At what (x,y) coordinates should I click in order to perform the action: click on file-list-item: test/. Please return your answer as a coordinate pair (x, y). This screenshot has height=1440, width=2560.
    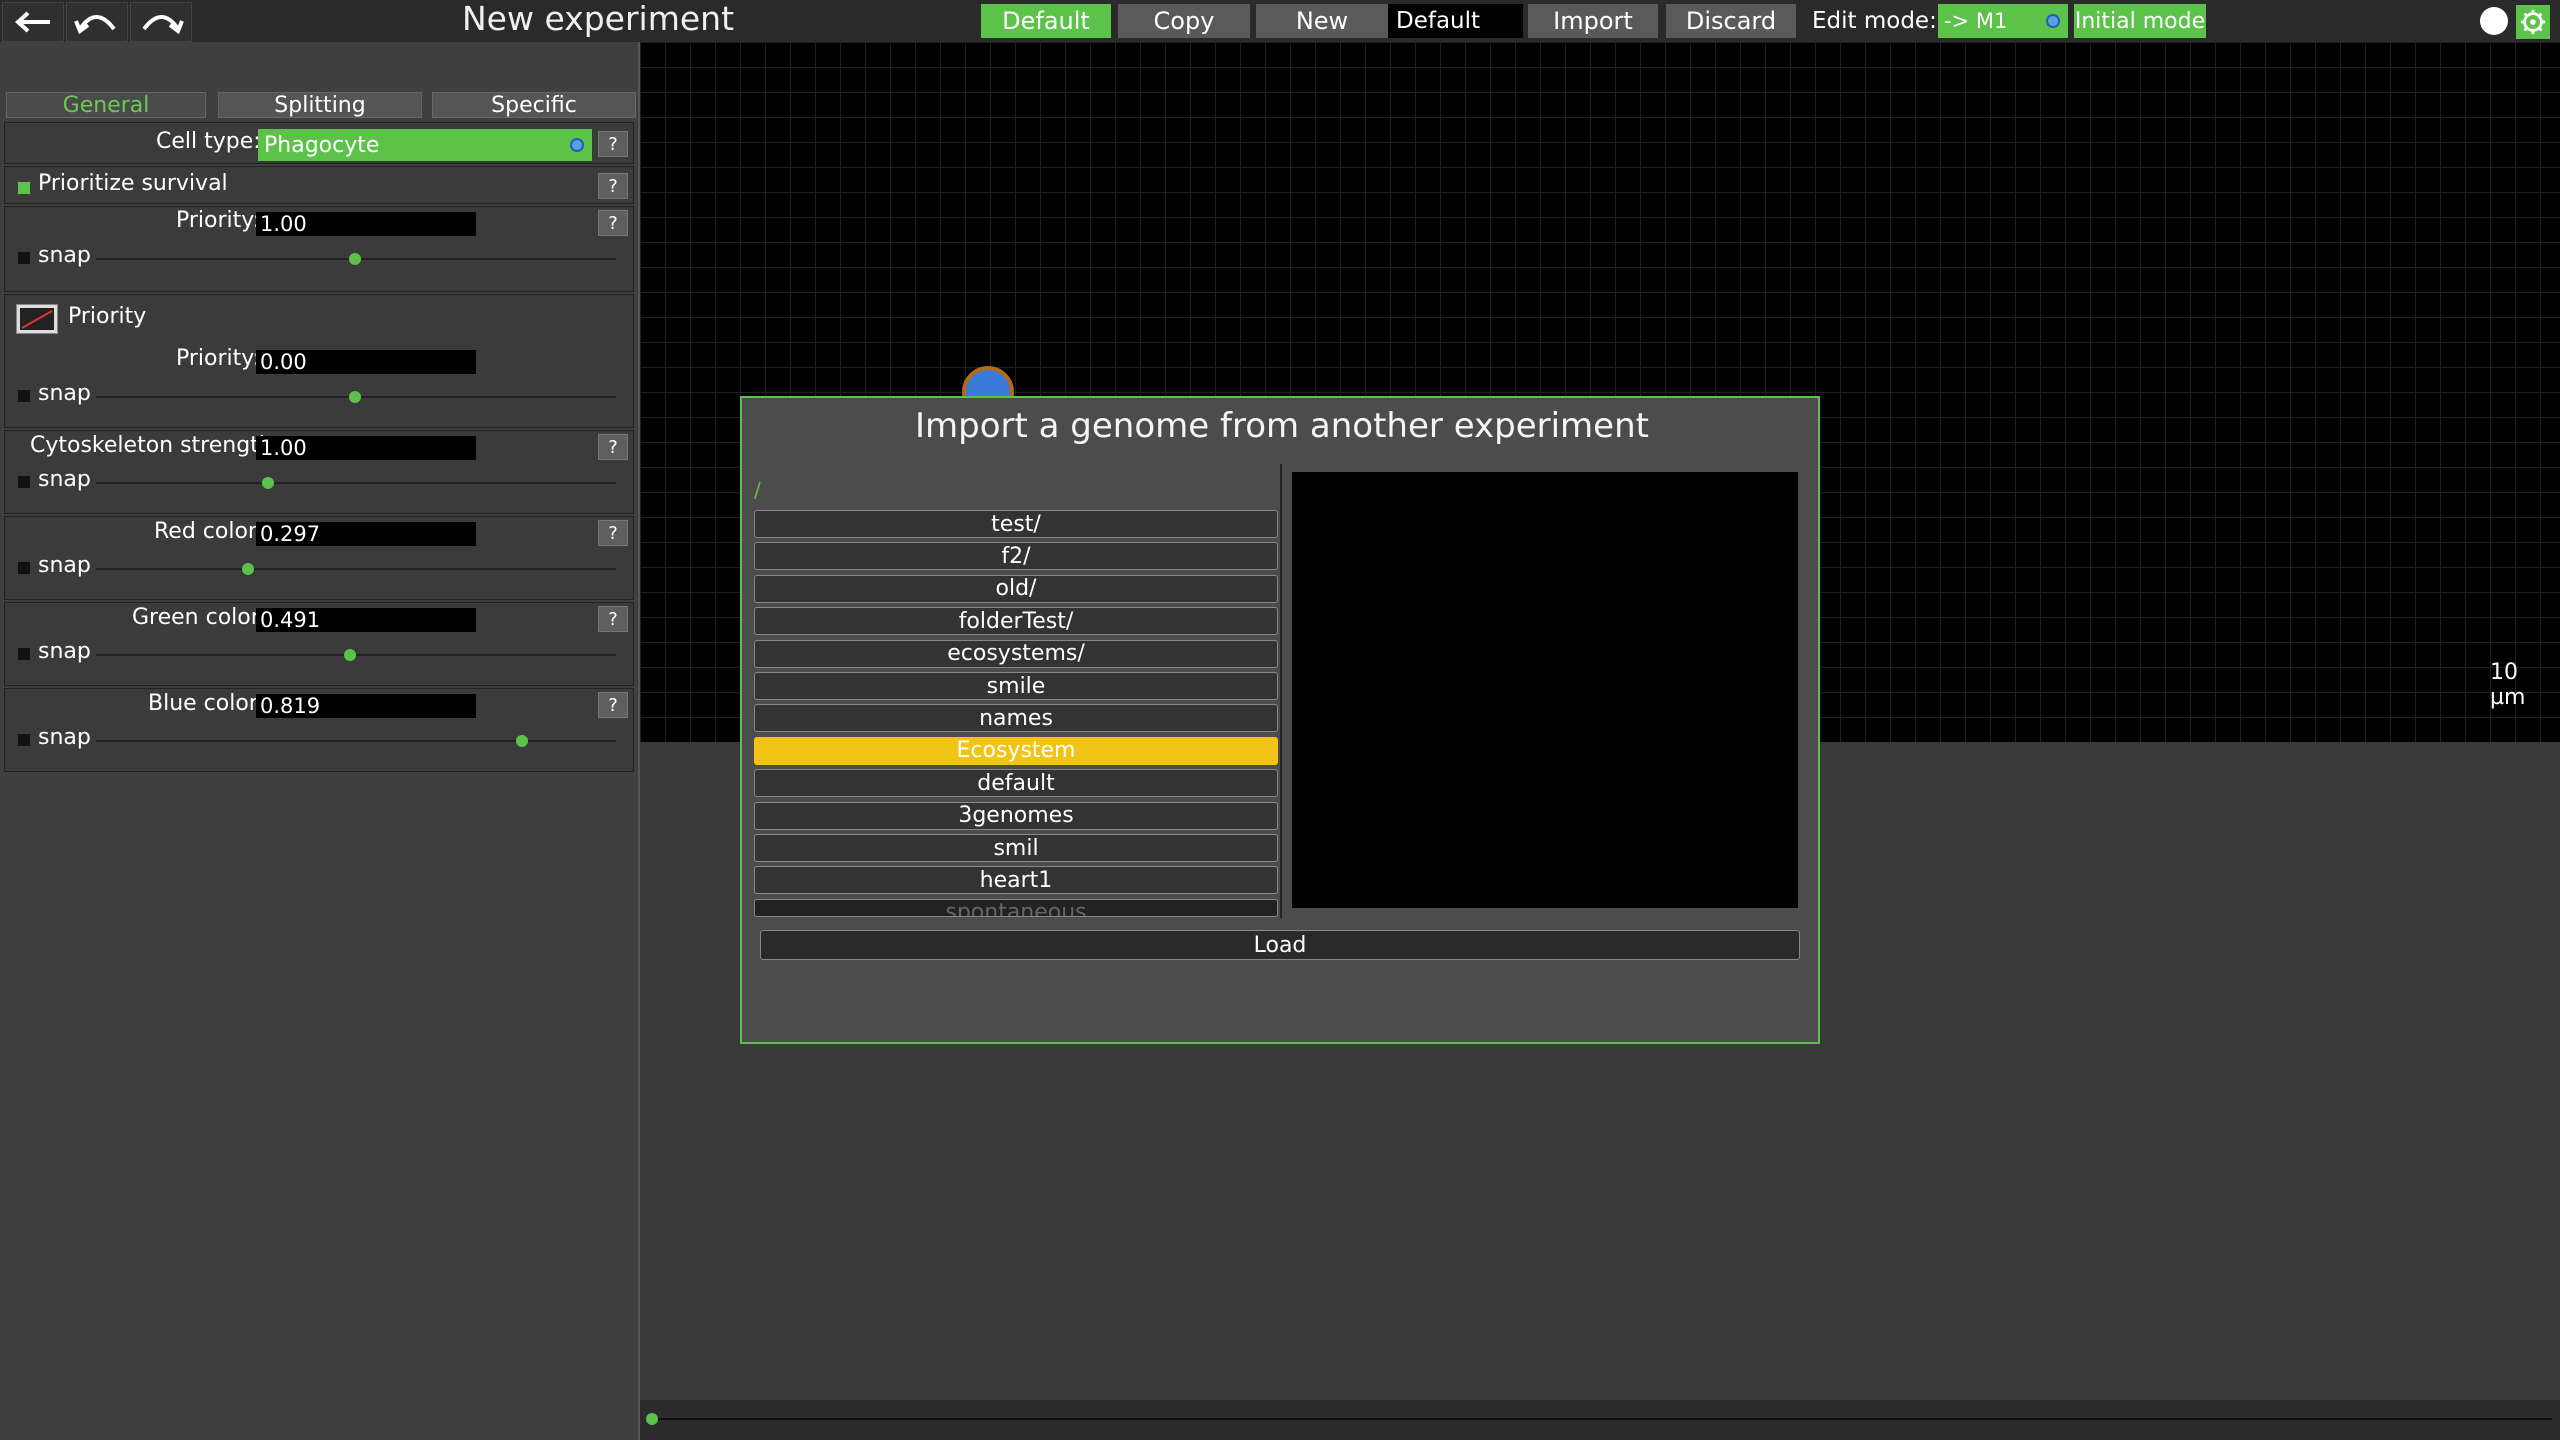
    Looking at the image, I should click on (1016, 524).